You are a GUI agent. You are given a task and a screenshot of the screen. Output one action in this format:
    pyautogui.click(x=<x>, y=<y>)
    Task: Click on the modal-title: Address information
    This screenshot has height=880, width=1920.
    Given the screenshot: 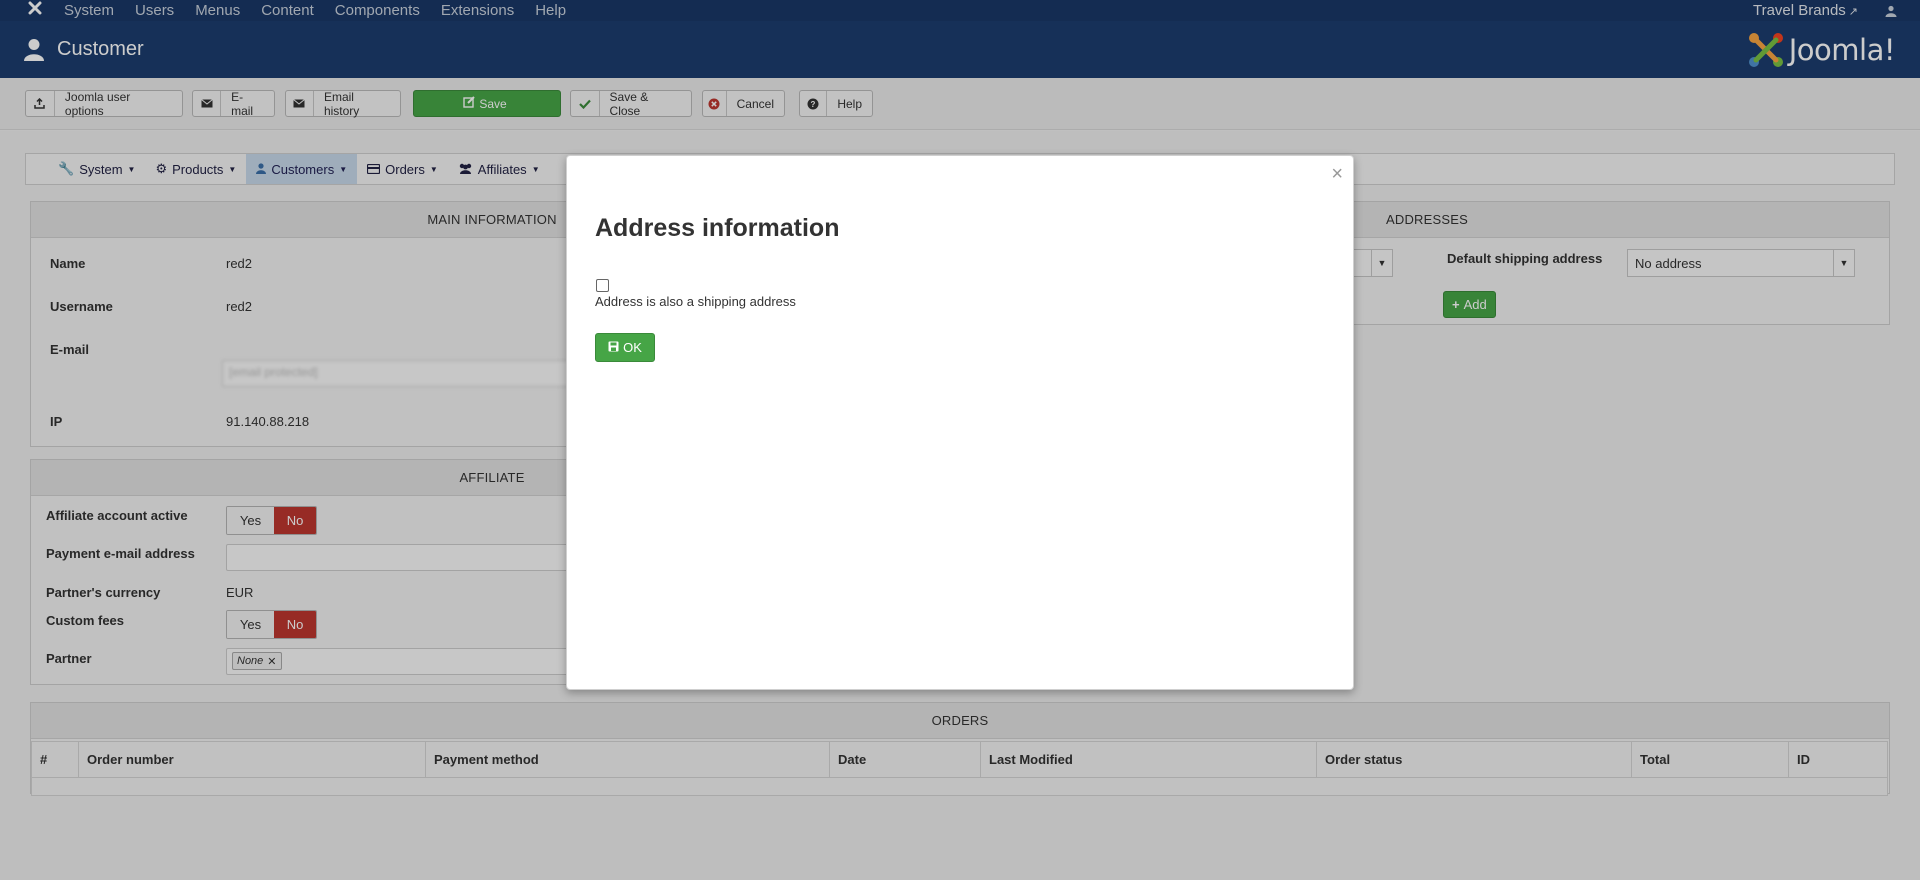 What is the action you would take?
    pyautogui.click(x=717, y=228)
    